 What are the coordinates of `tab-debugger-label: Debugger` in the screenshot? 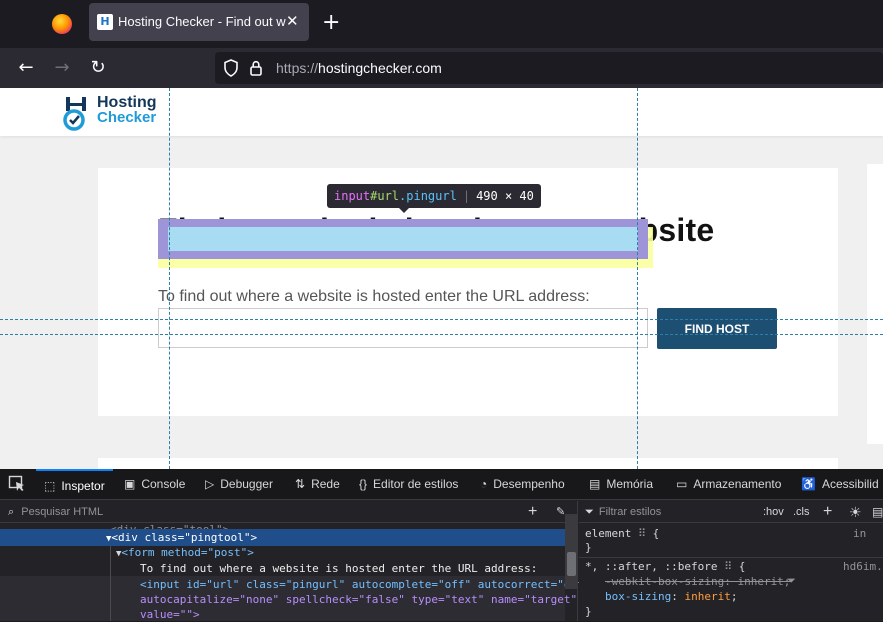 It's located at (246, 484).